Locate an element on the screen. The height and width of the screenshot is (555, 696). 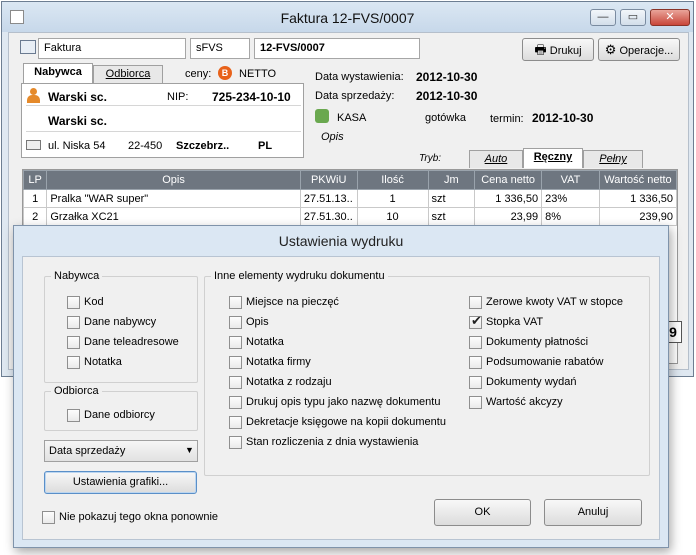
cell-net-price: 1 336,50 is located at coordinates (508, 198).